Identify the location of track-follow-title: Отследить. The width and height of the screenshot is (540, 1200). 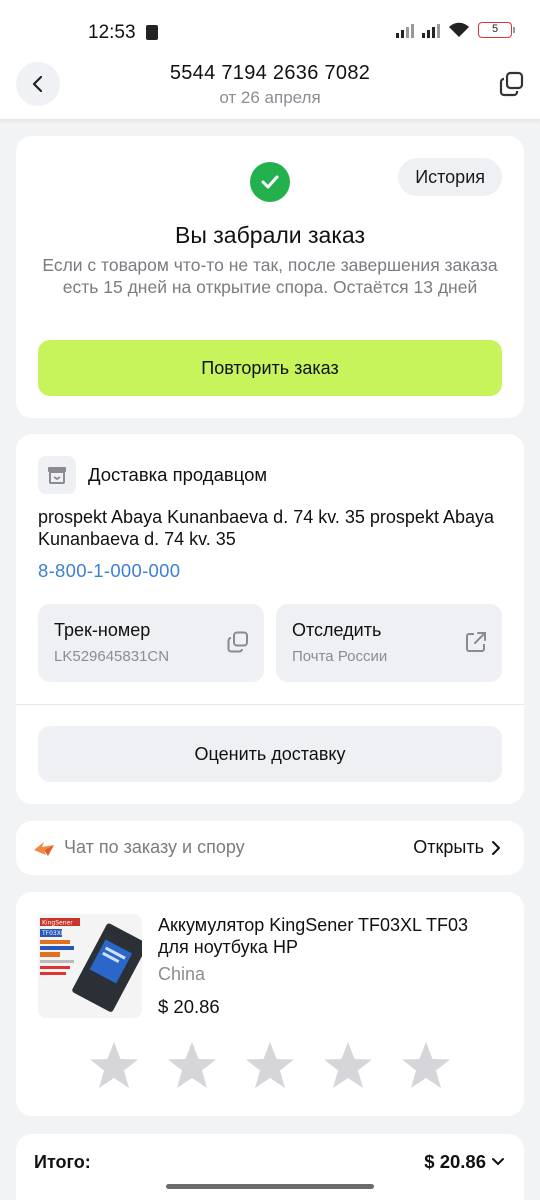
(337, 630).